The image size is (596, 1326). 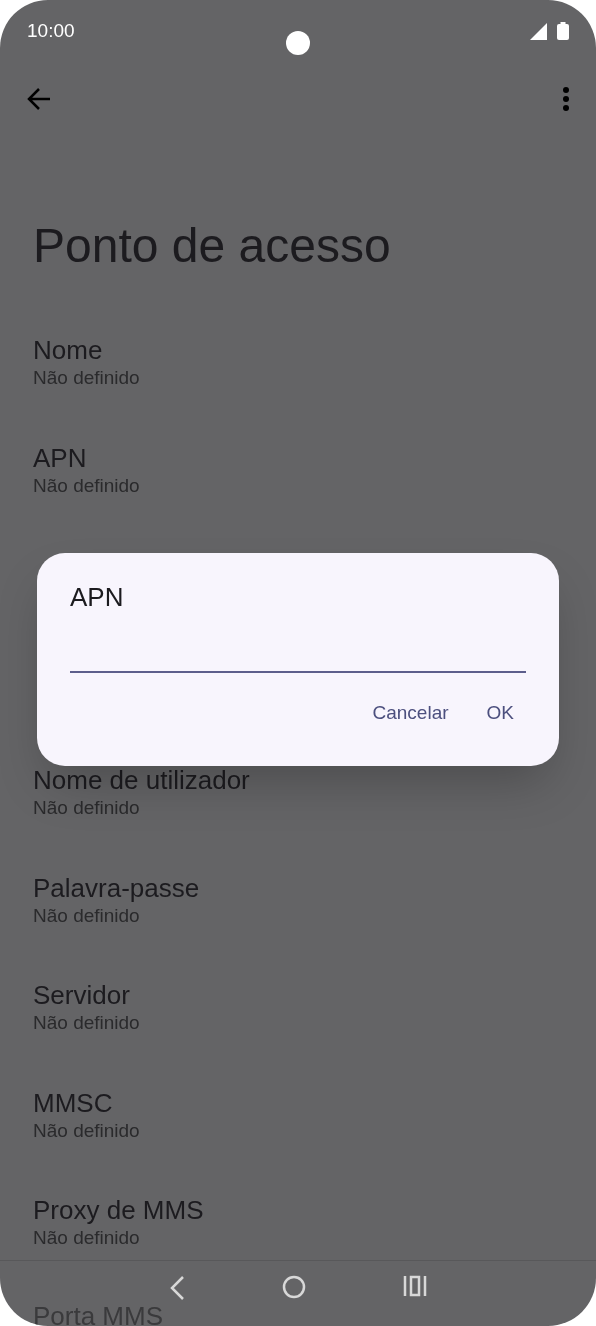 What do you see at coordinates (60, 457) in the screenshot?
I see `setting-title: APN` at bounding box center [60, 457].